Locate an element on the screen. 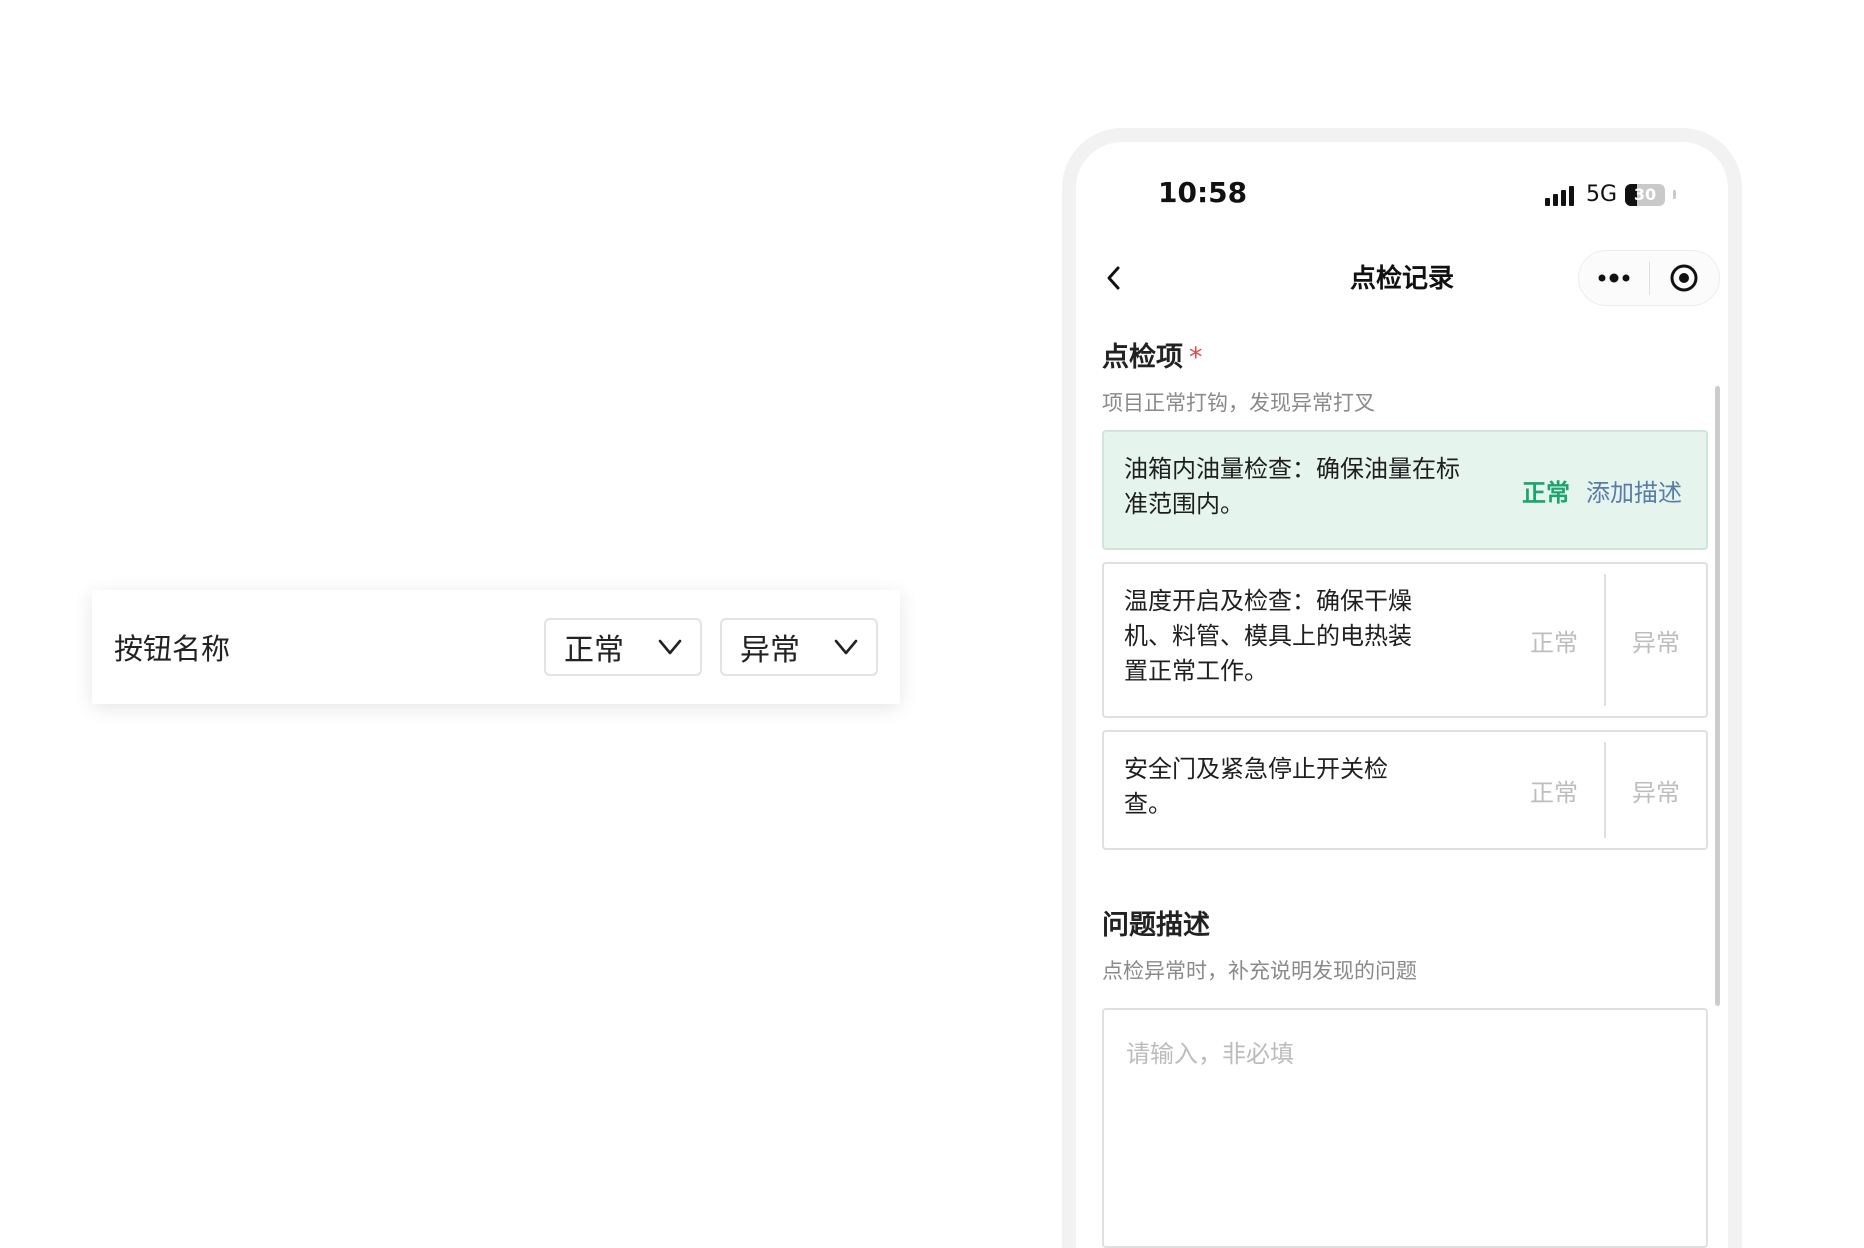 This screenshot has width=1864, height=1248. demo-button-name-label: 按钮名称 is located at coordinates (172, 649).